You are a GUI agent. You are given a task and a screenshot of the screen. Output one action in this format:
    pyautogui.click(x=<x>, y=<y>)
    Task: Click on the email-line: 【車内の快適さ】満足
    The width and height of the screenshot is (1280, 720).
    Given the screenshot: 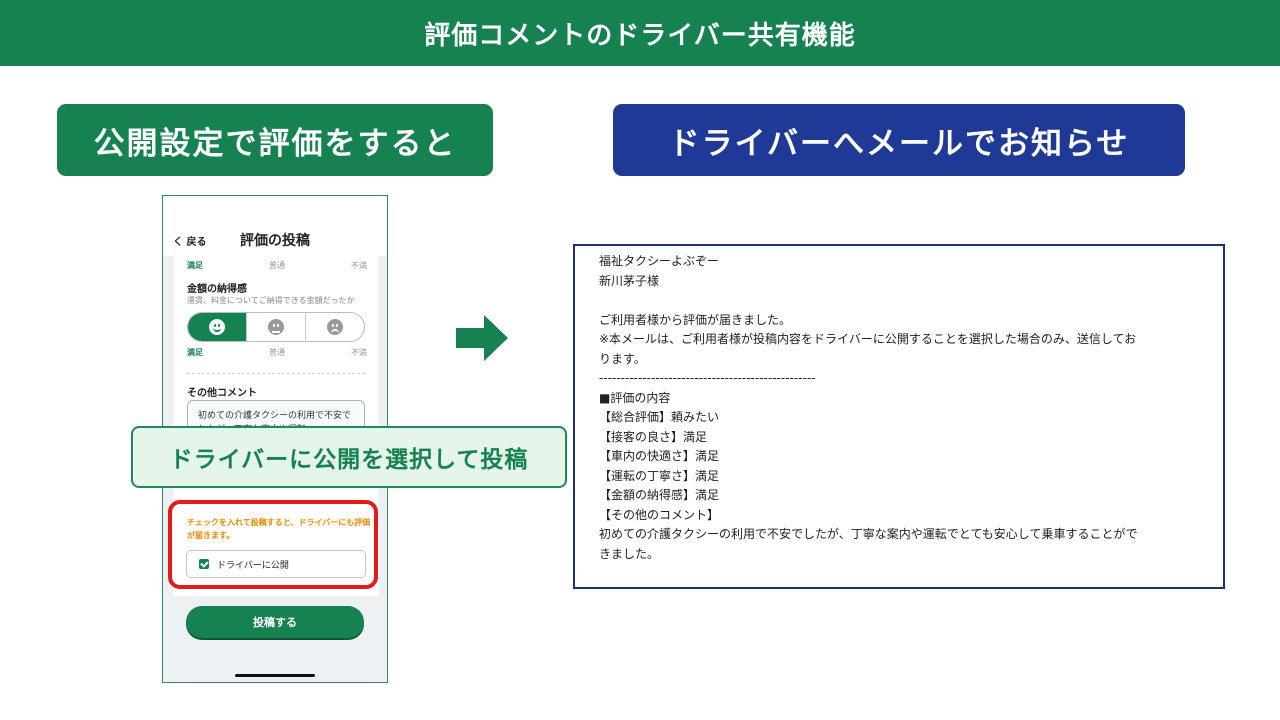 What is the action you would take?
    pyautogui.click(x=659, y=456)
    